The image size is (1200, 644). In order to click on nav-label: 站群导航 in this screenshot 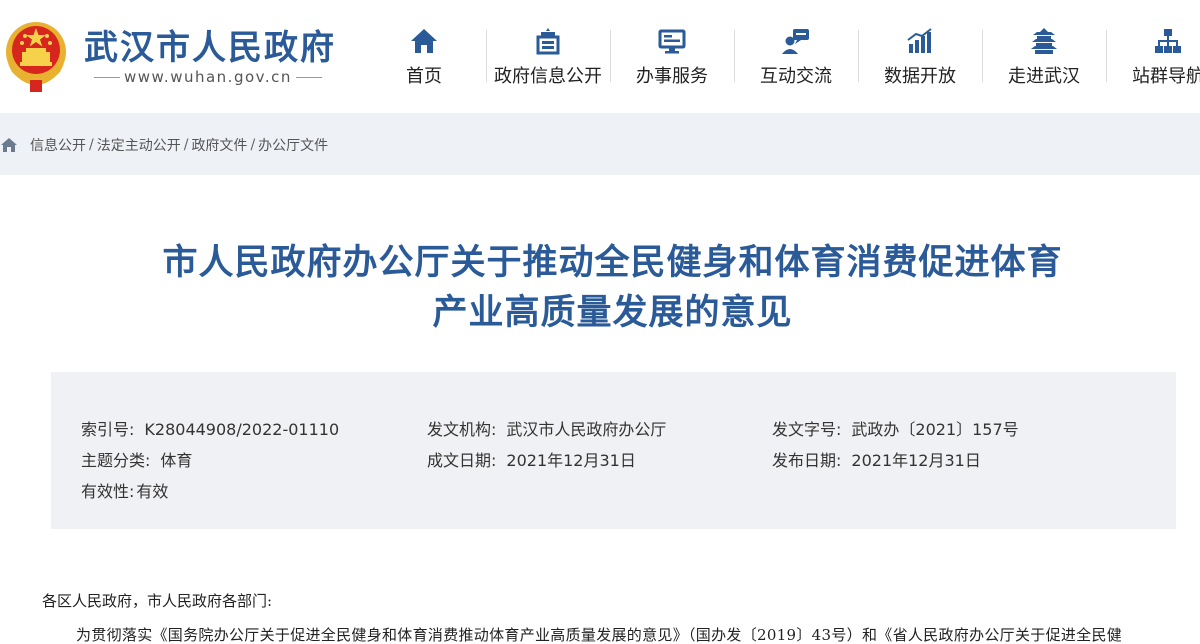, I will do `click(1166, 76)`.